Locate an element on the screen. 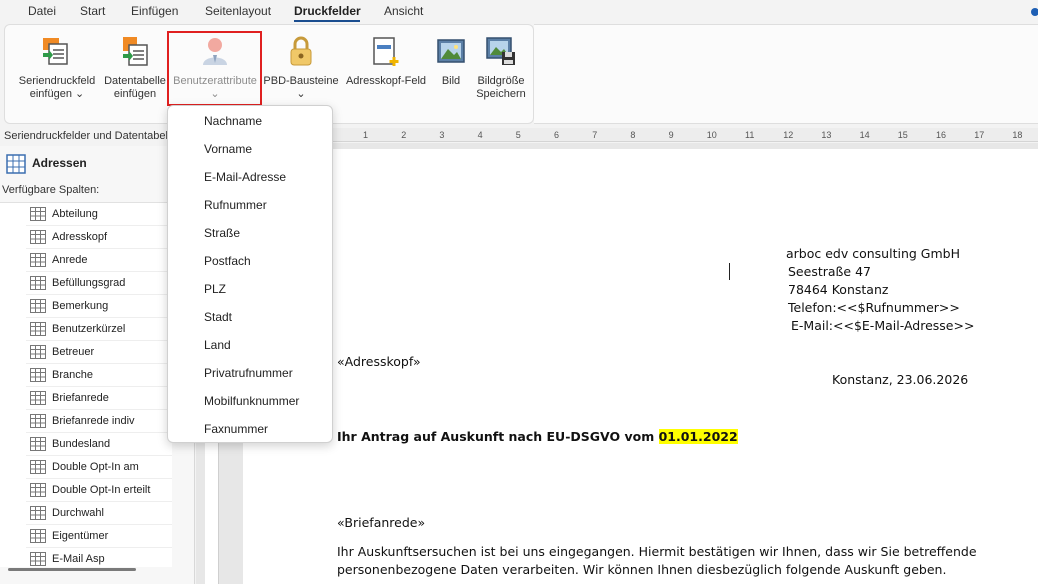 The height and width of the screenshot is (584, 1038). button-label: einfügen ⌄ is located at coordinates (57, 94).